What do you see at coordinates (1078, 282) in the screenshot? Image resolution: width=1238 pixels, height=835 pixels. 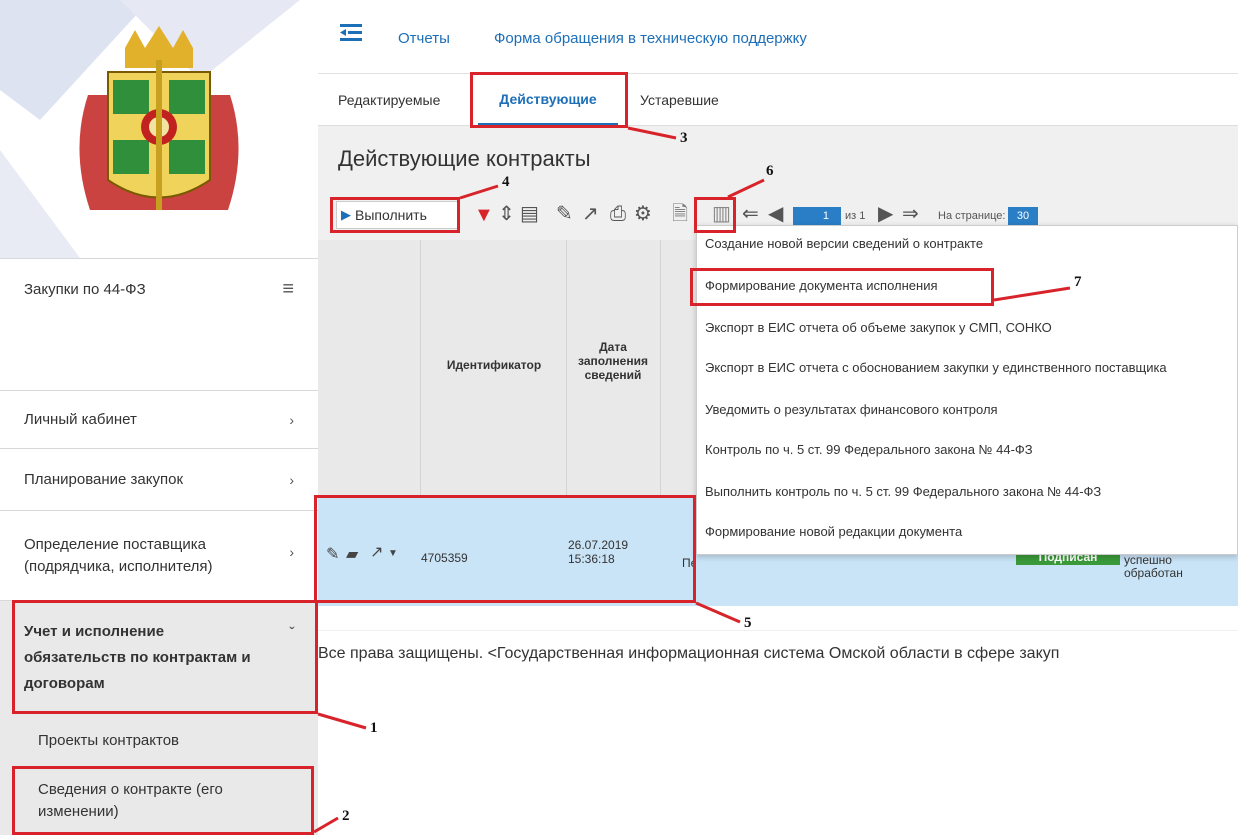 I see `annotation-number-7: 7` at bounding box center [1078, 282].